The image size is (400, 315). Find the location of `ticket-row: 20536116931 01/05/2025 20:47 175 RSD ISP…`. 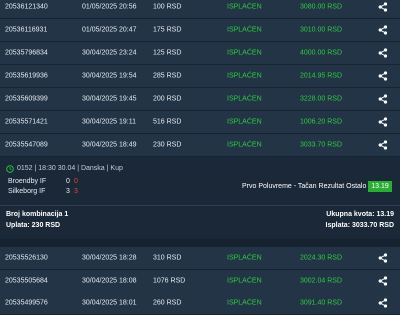

ticket-row: 20536116931 01/05/2025 20:47 175 RSD ISP… is located at coordinates (200, 30).